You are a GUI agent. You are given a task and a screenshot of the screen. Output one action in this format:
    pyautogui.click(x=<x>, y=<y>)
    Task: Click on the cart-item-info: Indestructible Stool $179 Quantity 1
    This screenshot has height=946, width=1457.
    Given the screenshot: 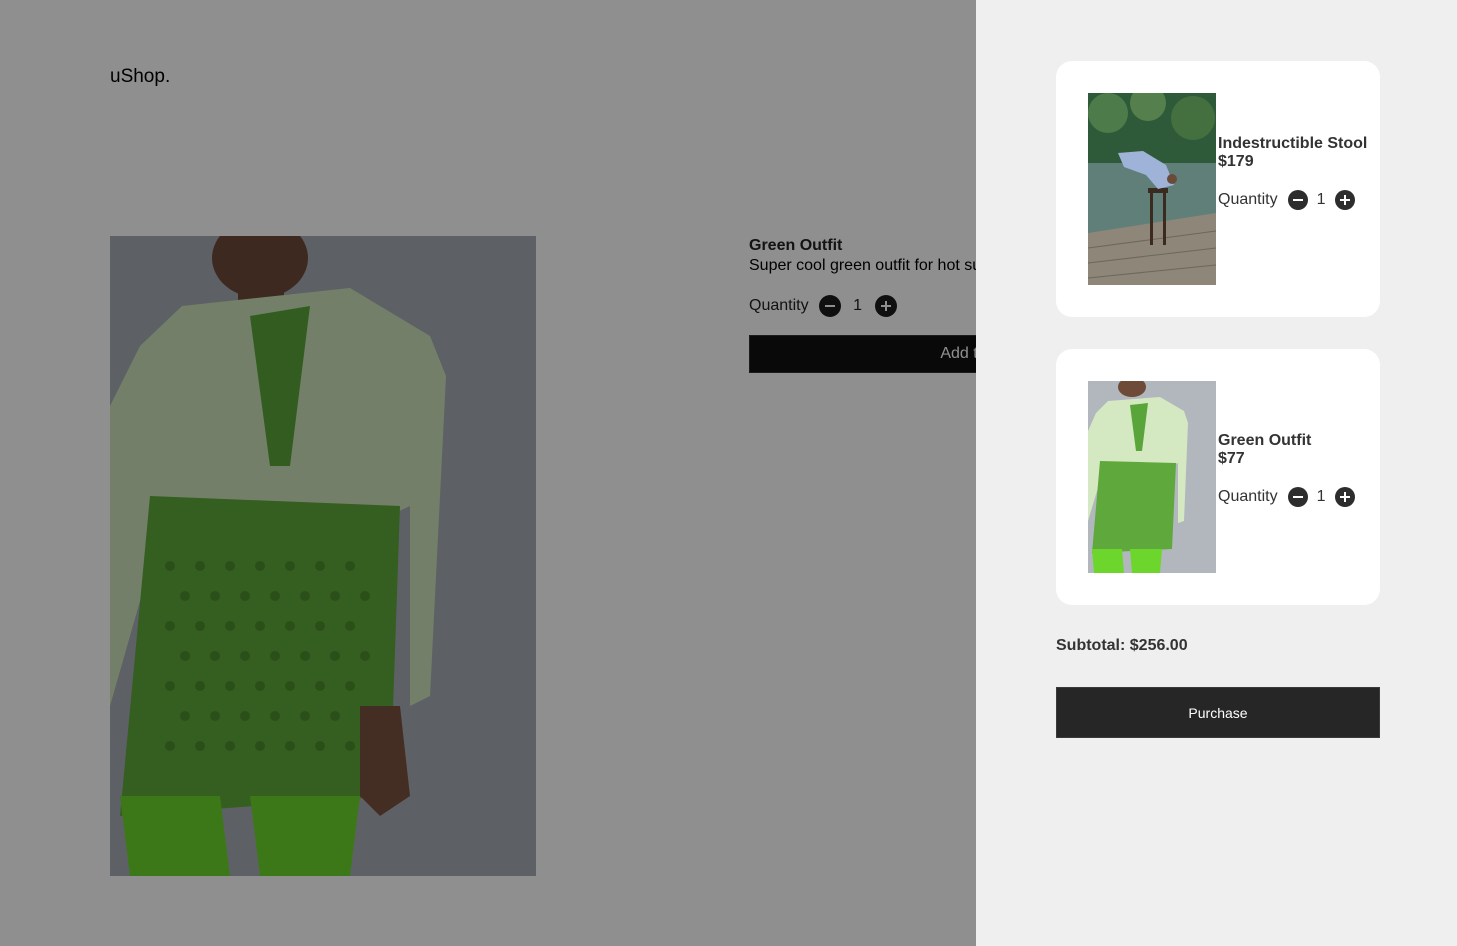 What is the action you would take?
    pyautogui.click(x=1293, y=172)
    